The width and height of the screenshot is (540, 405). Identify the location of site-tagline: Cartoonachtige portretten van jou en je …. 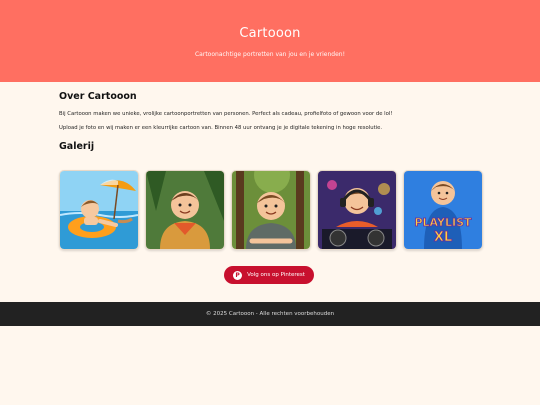
(269, 54).